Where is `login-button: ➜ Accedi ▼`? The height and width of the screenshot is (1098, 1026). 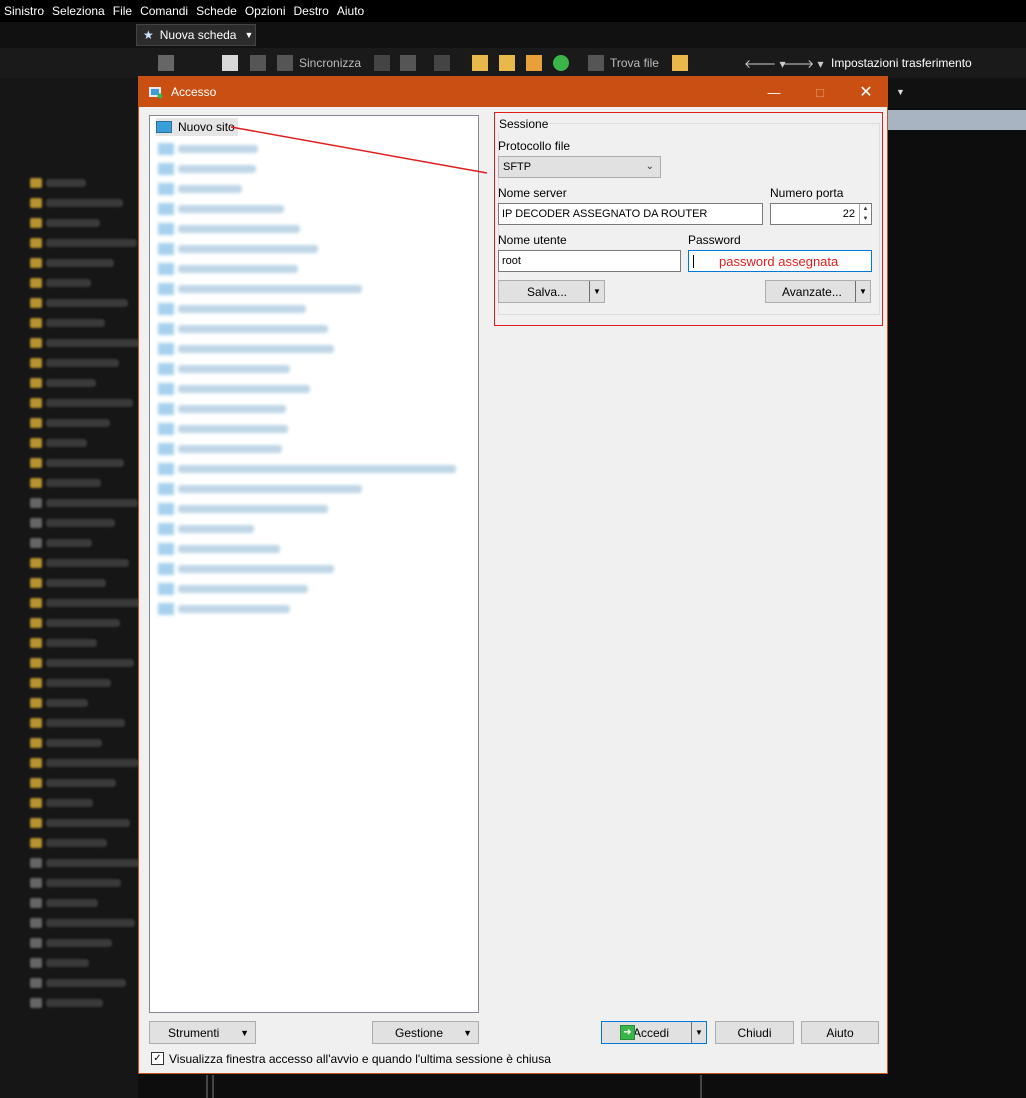 login-button: ➜ Accedi ▼ is located at coordinates (654, 1032).